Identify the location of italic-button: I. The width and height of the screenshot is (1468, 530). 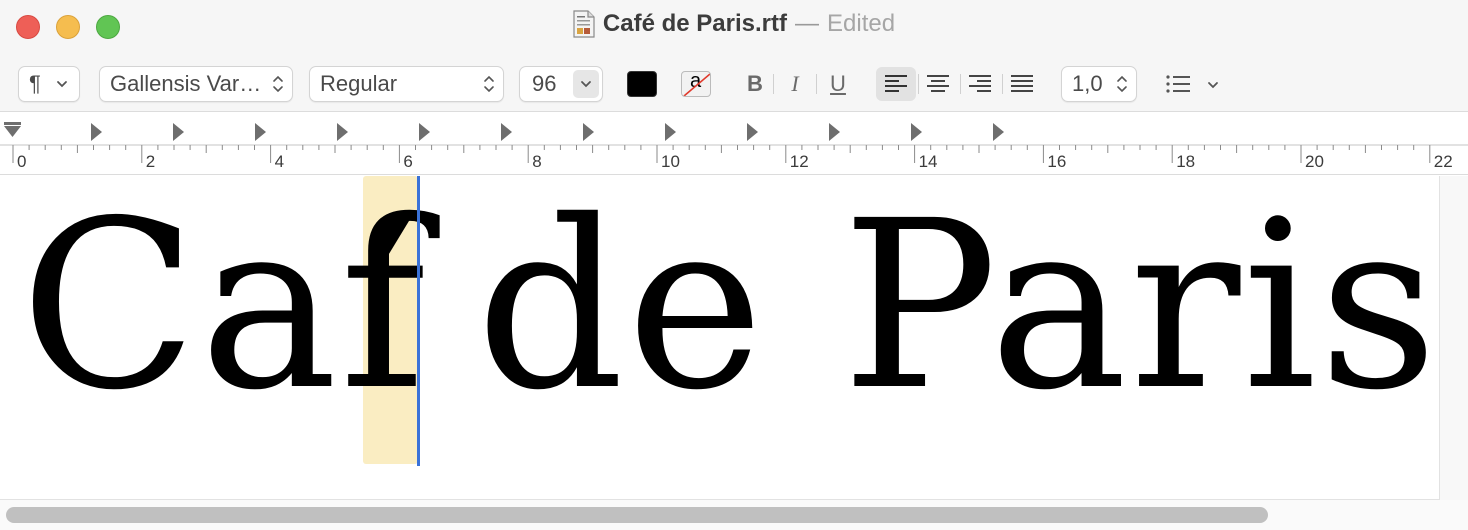
(795, 84).